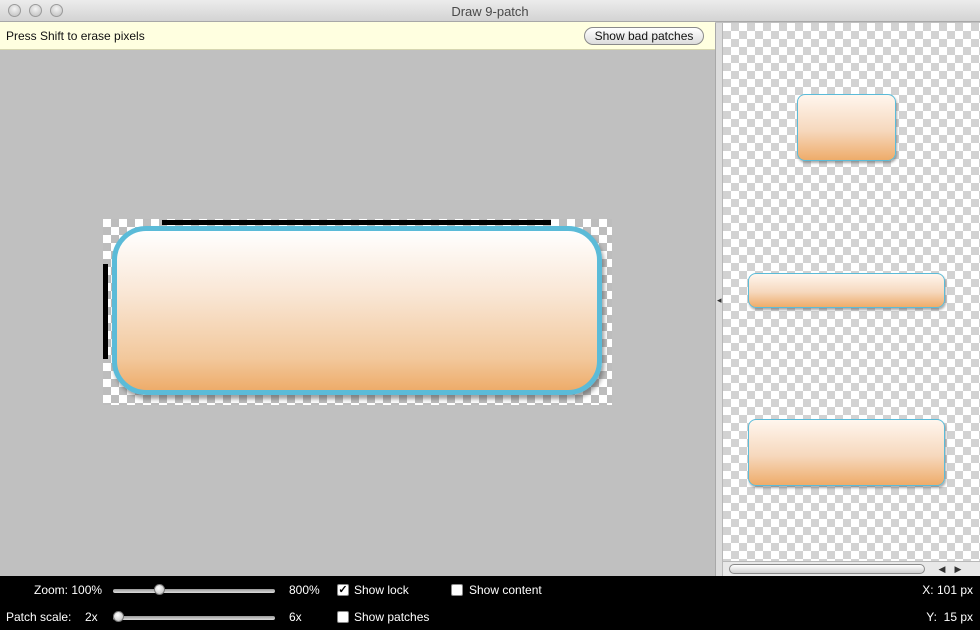 The height and width of the screenshot is (630, 980). I want to click on preview-horizontal-scrollbar: ◀ ▶, so click(851, 568).